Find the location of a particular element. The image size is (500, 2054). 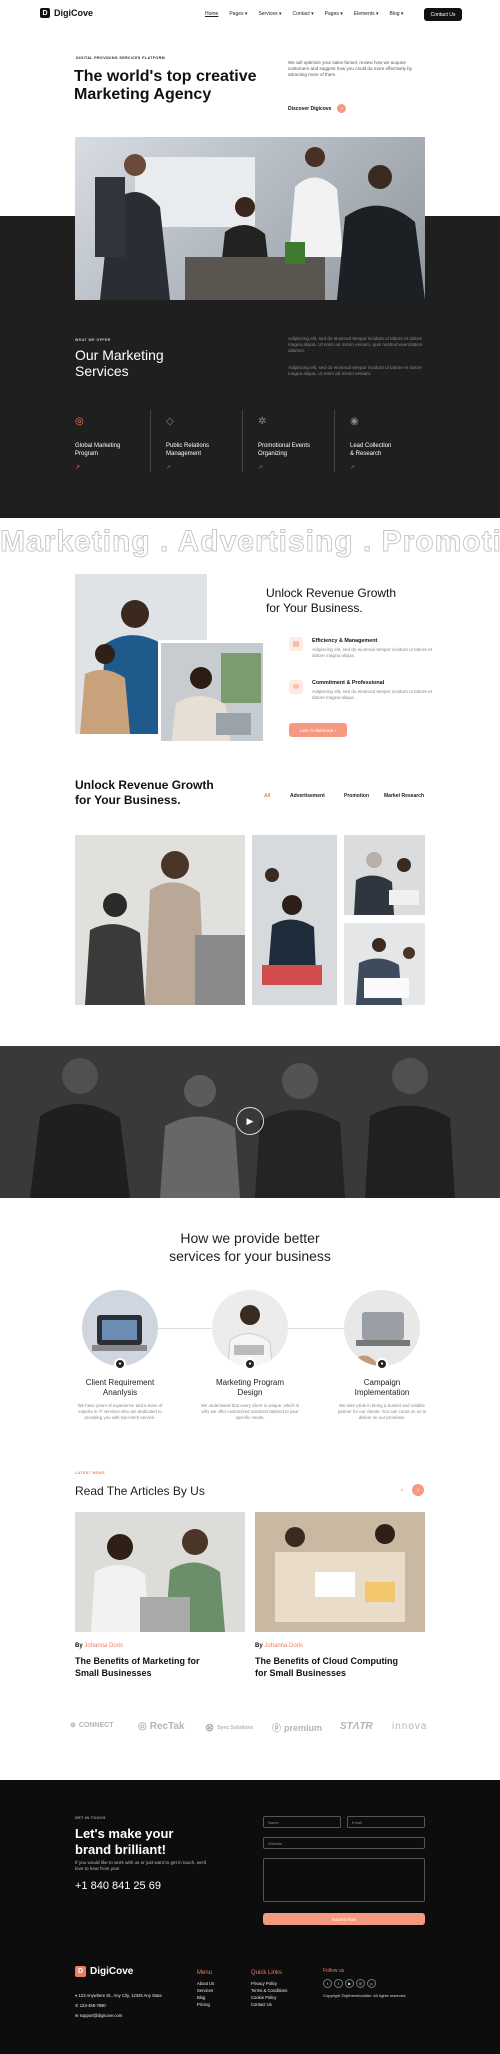

step-3-title: Campaign Implementation is located at coordinates (382, 1387).